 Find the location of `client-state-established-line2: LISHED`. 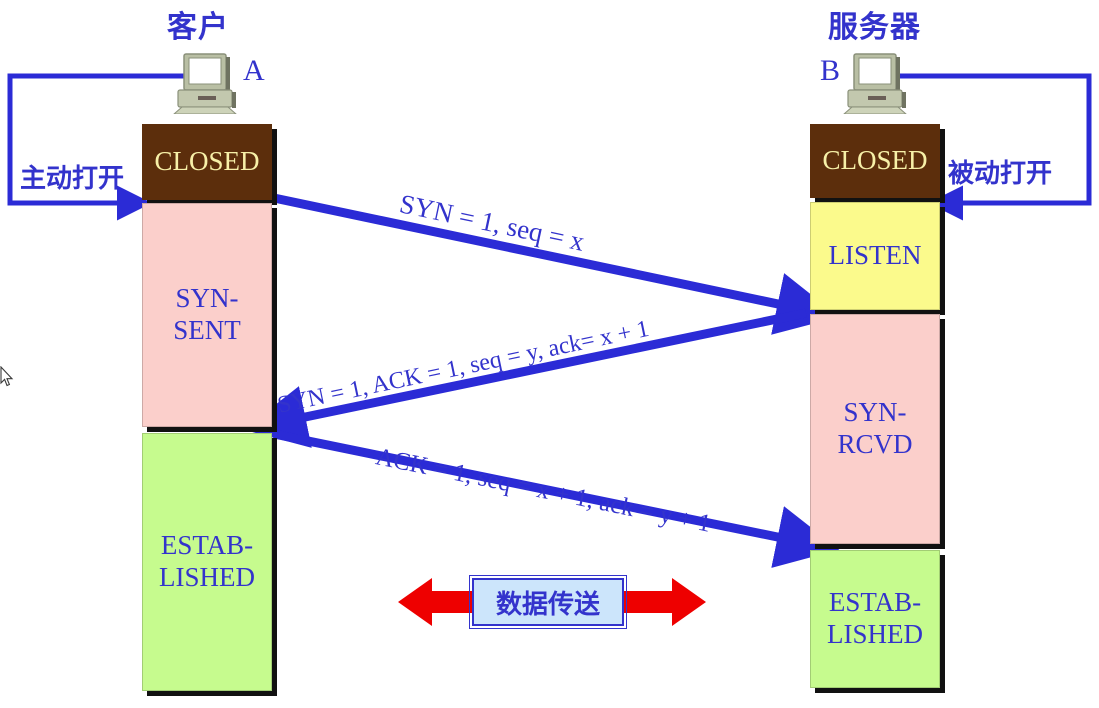

client-state-established-line2: LISHED is located at coordinates (207, 577).